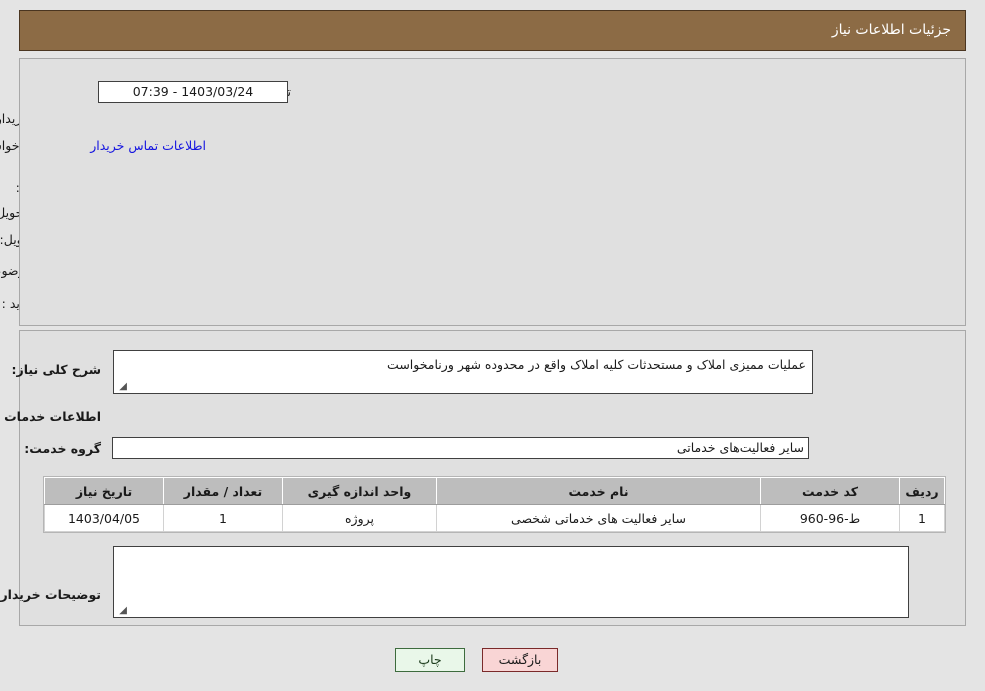 The width and height of the screenshot is (985, 691). I want to click on service-group-value: سایر فعالیت‌های خدماتی, so click(460, 448).